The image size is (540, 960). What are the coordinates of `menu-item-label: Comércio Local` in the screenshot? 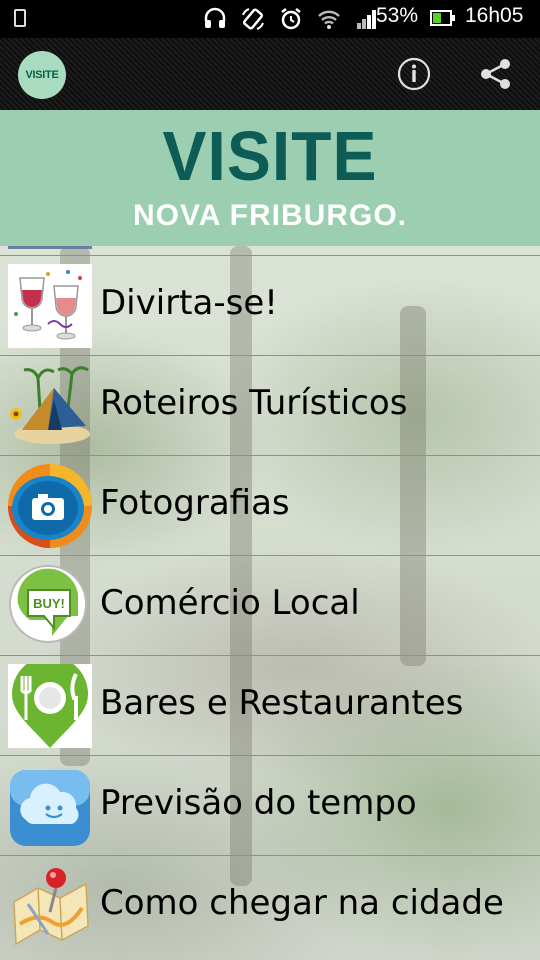 It's located at (230, 603).